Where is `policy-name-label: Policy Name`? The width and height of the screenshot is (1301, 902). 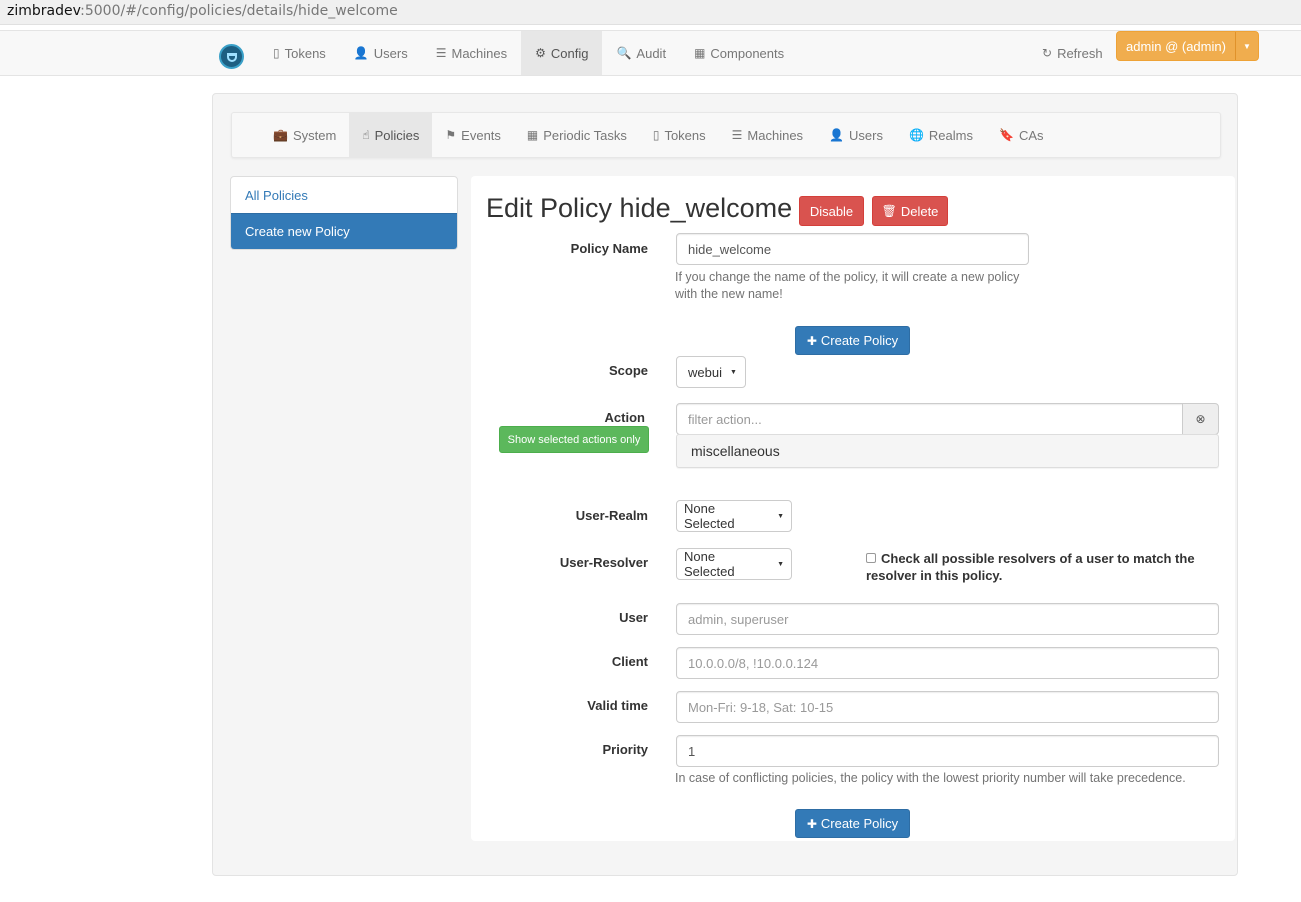
policy-name-label: Policy Name is located at coordinates (609, 248).